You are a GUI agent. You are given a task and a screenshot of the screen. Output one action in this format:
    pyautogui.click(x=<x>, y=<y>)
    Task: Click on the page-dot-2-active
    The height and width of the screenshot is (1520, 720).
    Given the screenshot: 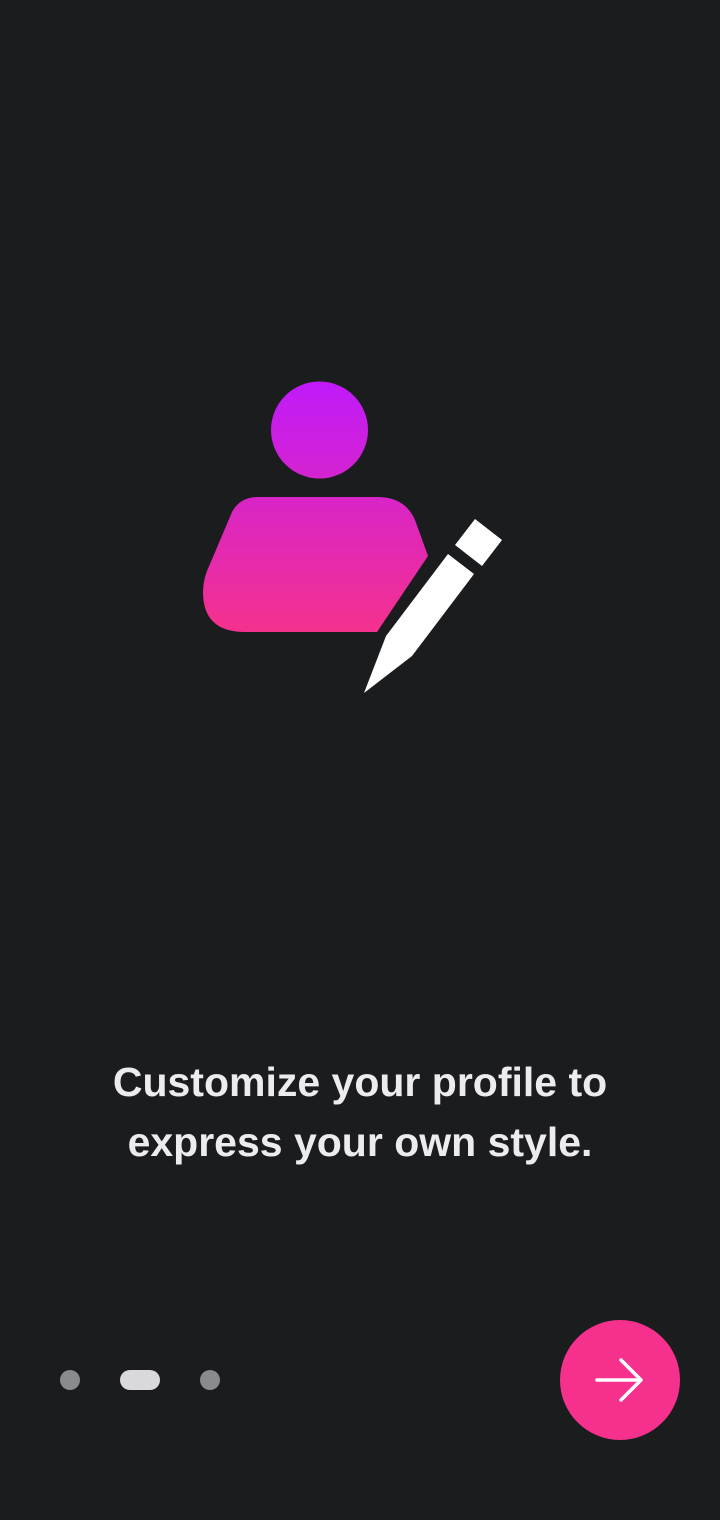 What is the action you would take?
    pyautogui.click(x=140, y=1380)
    